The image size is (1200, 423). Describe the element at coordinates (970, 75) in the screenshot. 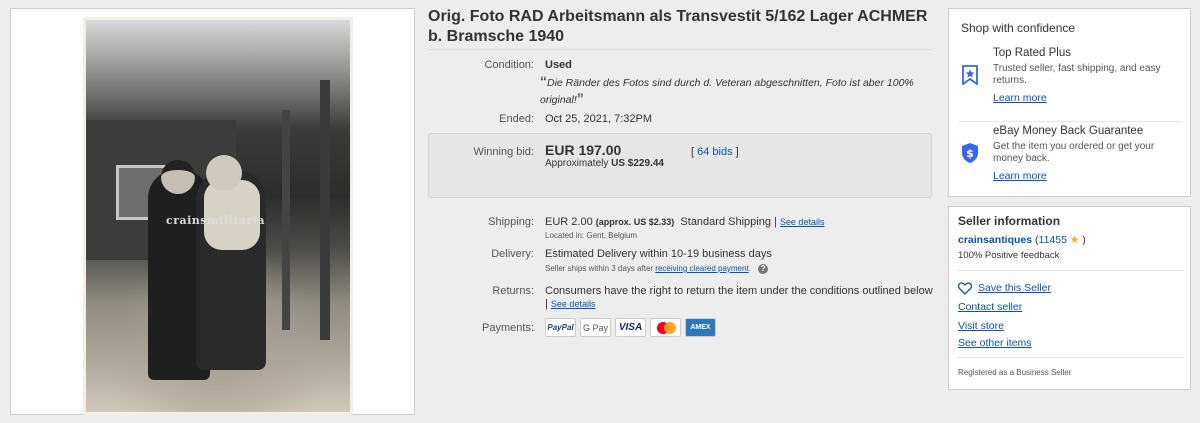

I see `top-rated-badge-icon` at that location.